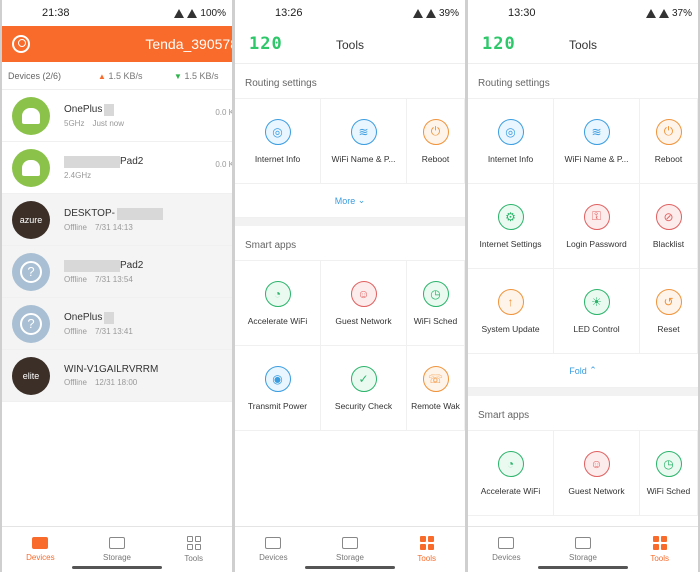 This screenshot has width=700, height=572. What do you see at coordinates (350, 567) in the screenshot?
I see `home-indicator` at bounding box center [350, 567].